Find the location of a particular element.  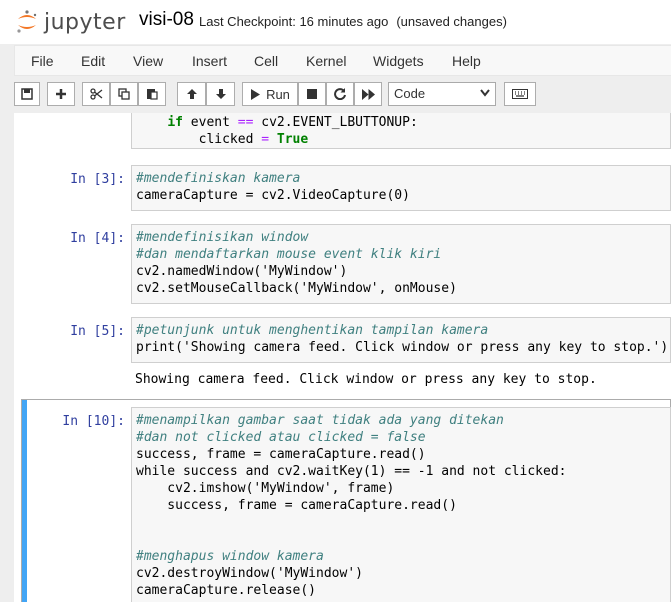

cell-type-value: Code is located at coordinates (410, 93).